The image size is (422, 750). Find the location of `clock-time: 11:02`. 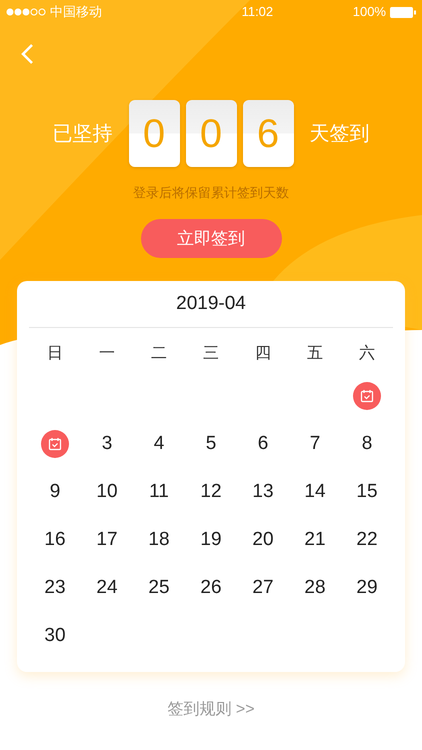

clock-time: 11:02 is located at coordinates (258, 12).